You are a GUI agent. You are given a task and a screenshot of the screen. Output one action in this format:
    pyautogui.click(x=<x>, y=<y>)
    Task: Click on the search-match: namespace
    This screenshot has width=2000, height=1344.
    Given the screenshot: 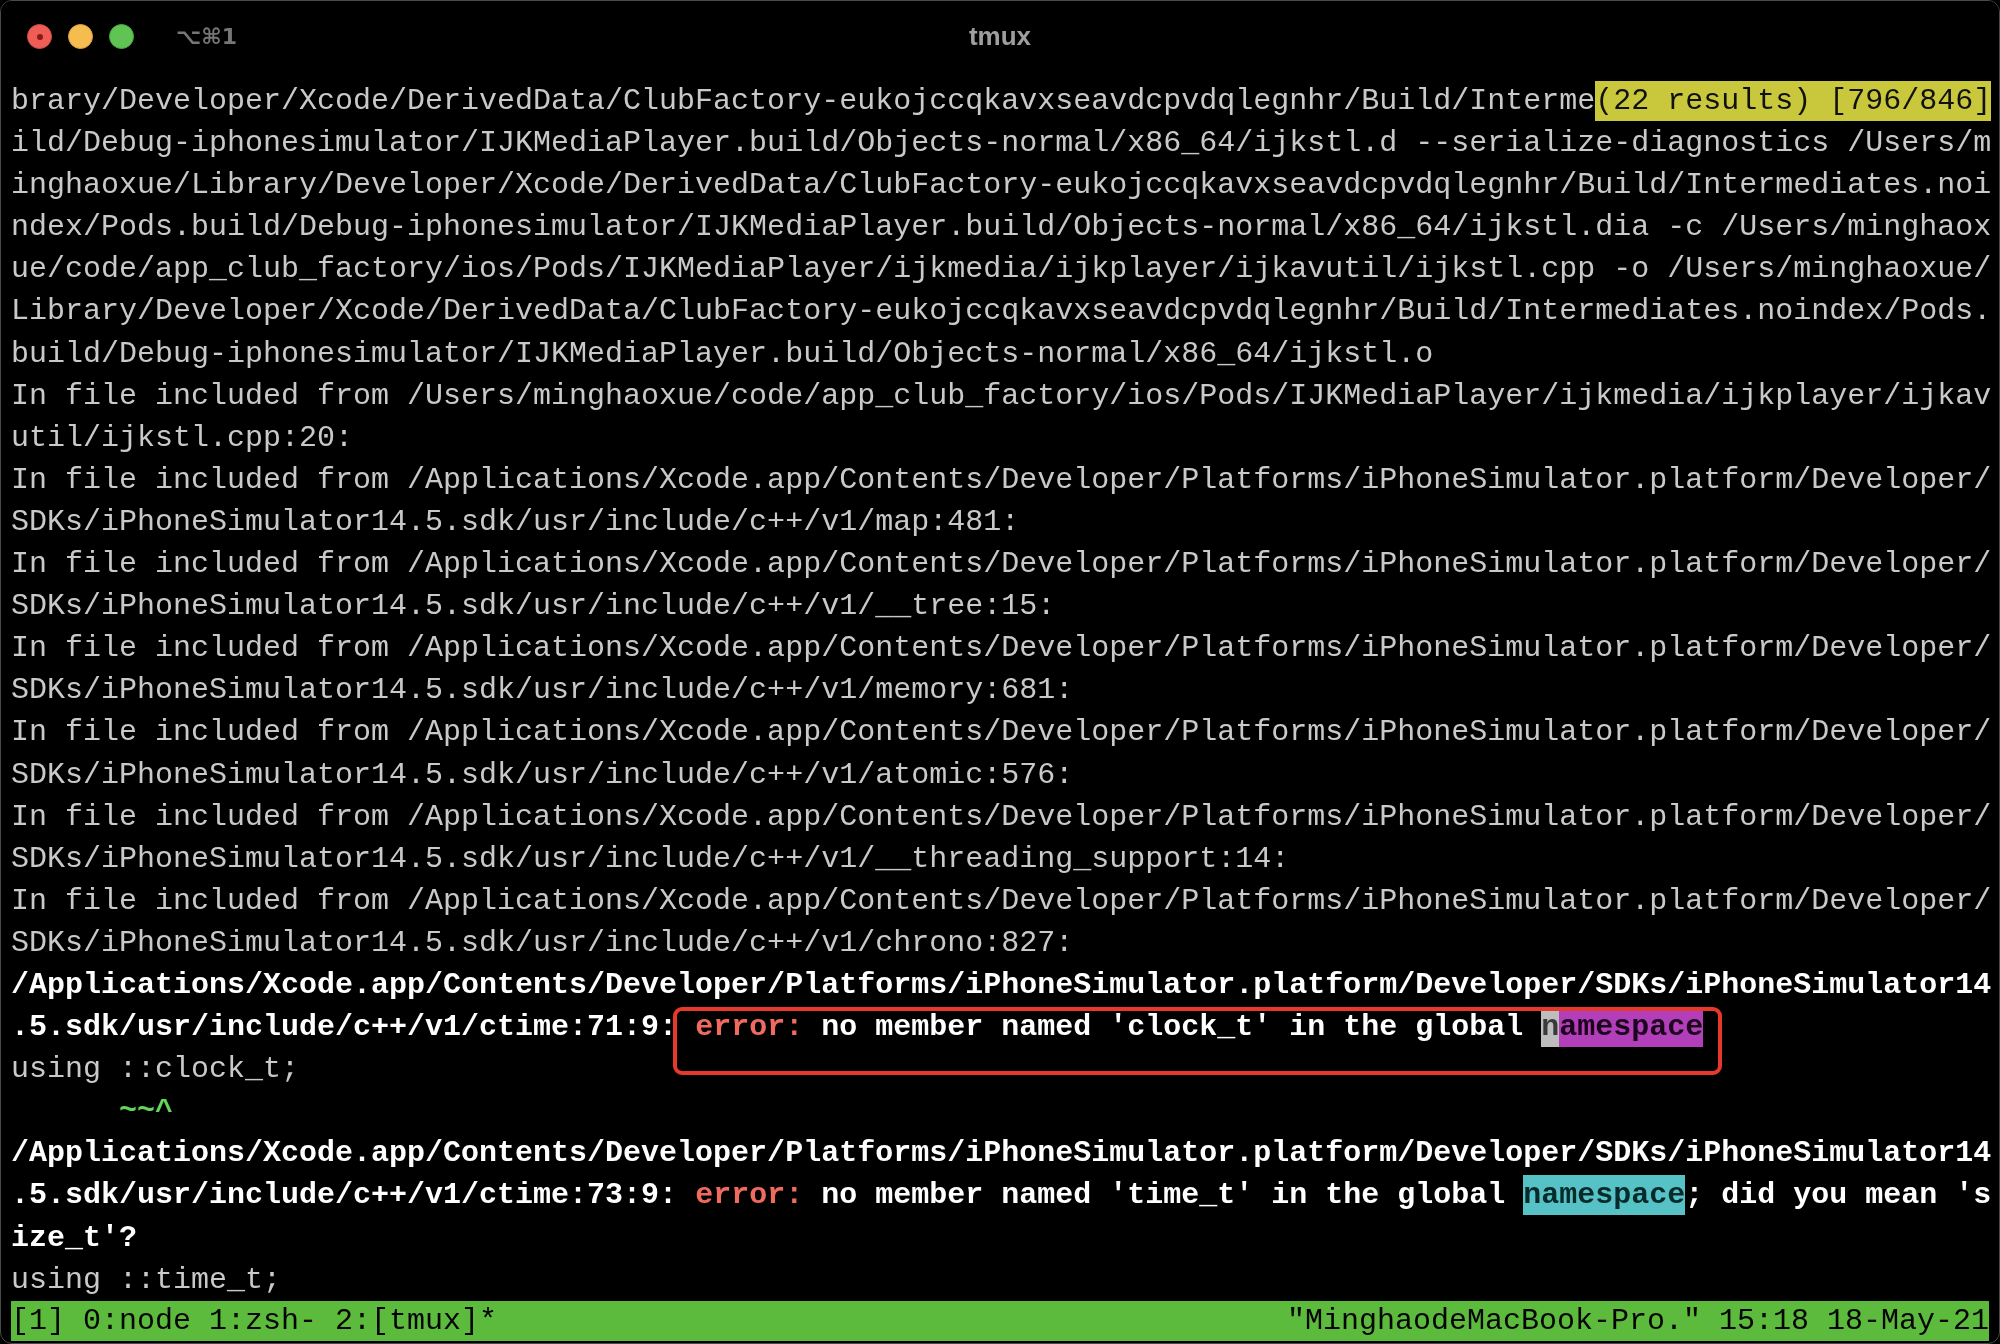 What is the action you would take?
    pyautogui.click(x=1604, y=1195)
    